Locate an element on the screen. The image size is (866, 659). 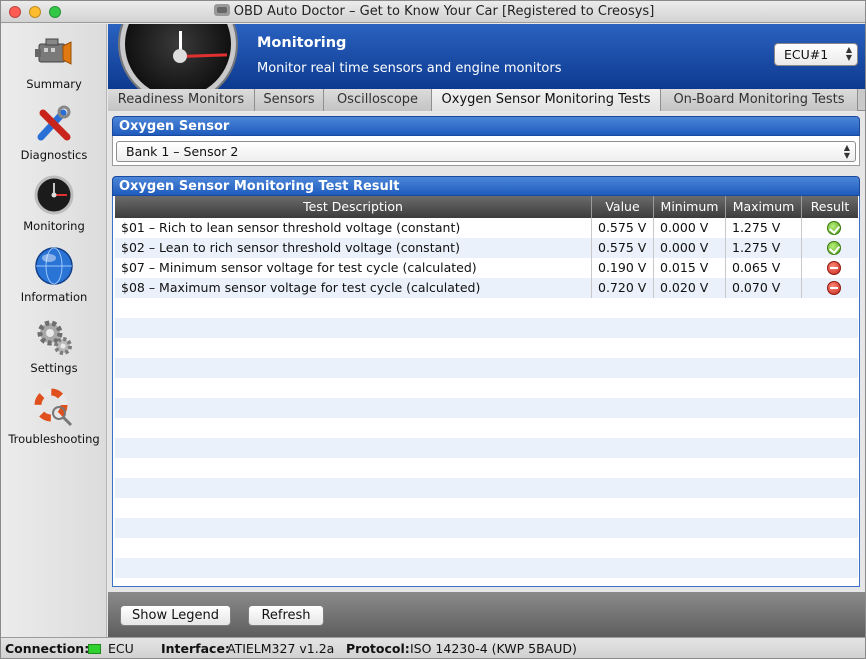
minimize-window-button is located at coordinates (35, 12).